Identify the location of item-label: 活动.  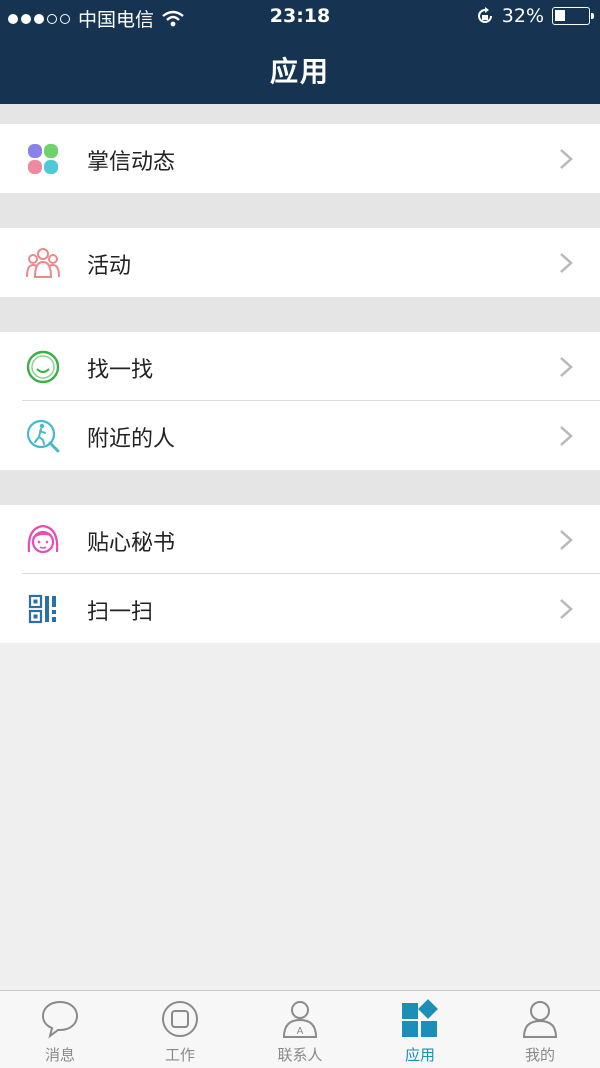
(109, 266).